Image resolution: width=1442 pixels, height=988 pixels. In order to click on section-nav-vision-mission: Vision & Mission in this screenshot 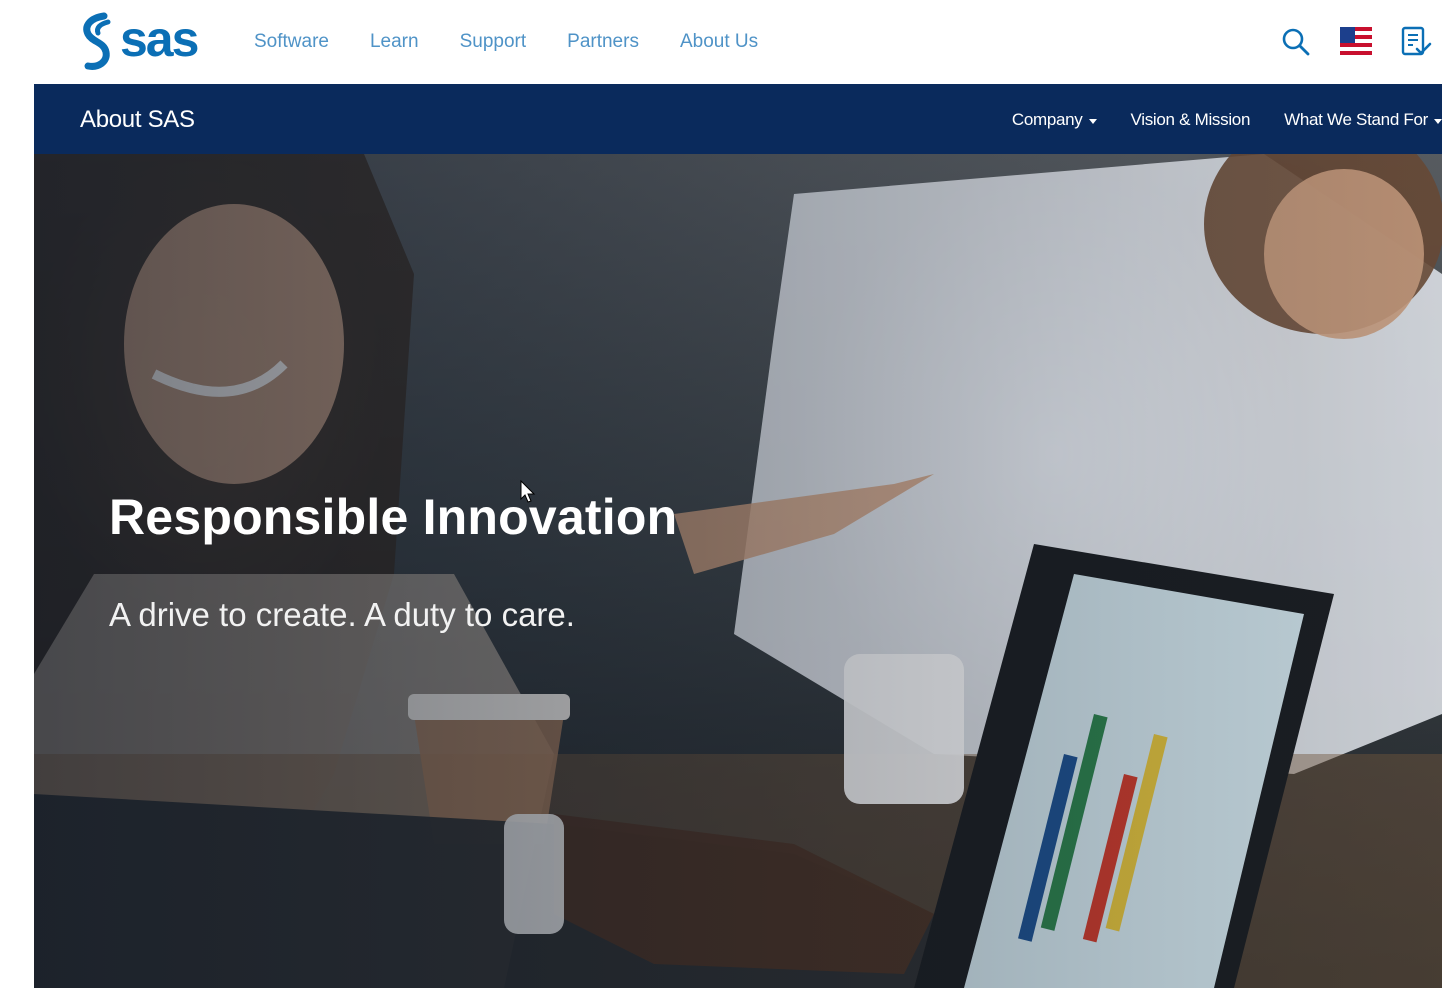, I will do `click(1191, 120)`.